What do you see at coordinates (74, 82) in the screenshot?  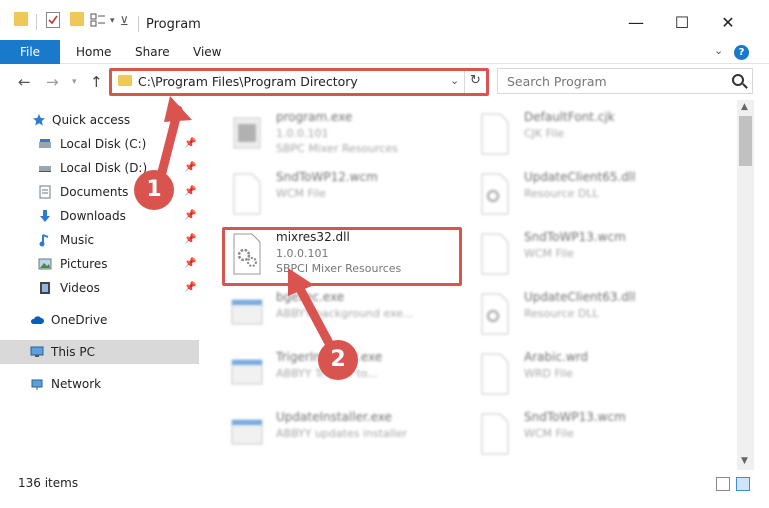 I see `recent-dropdown-icon: ▾` at bounding box center [74, 82].